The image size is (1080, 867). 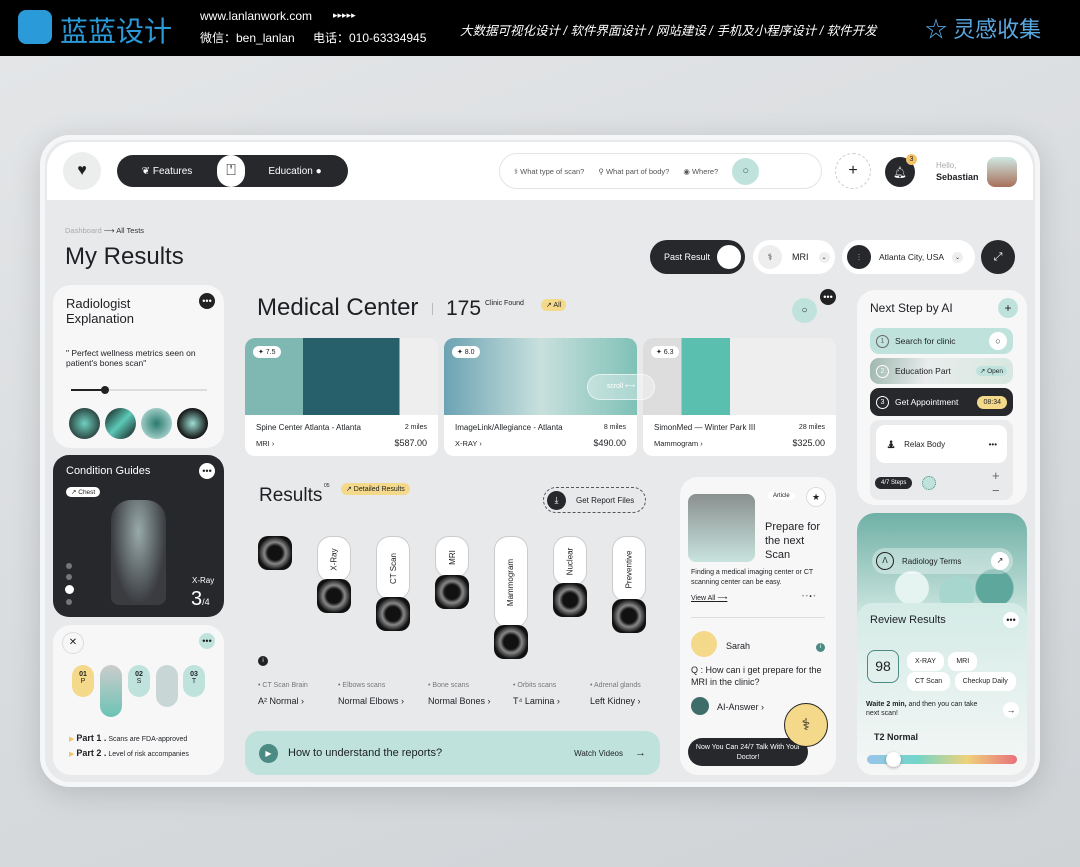 I want to click on step-search-clinic: 1 Search for clinic ○, so click(x=941, y=341).